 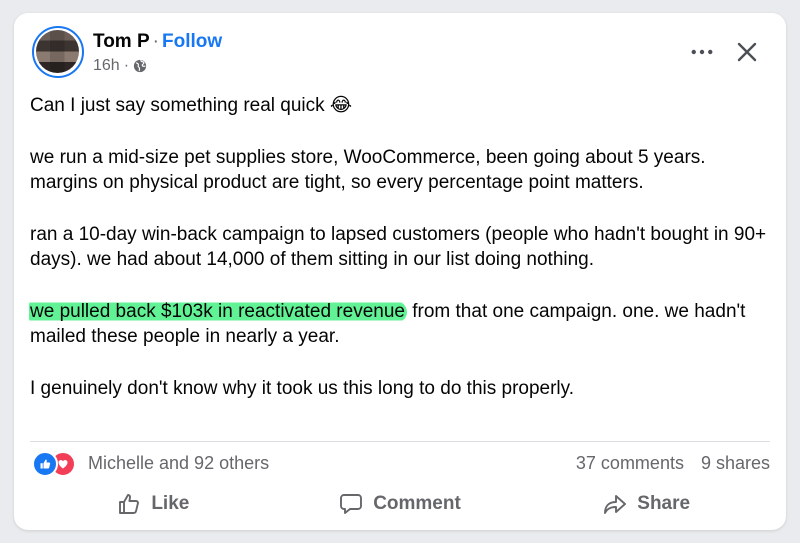 I want to click on reactions-summary: Michelle and 92 others, so click(x=151, y=463).